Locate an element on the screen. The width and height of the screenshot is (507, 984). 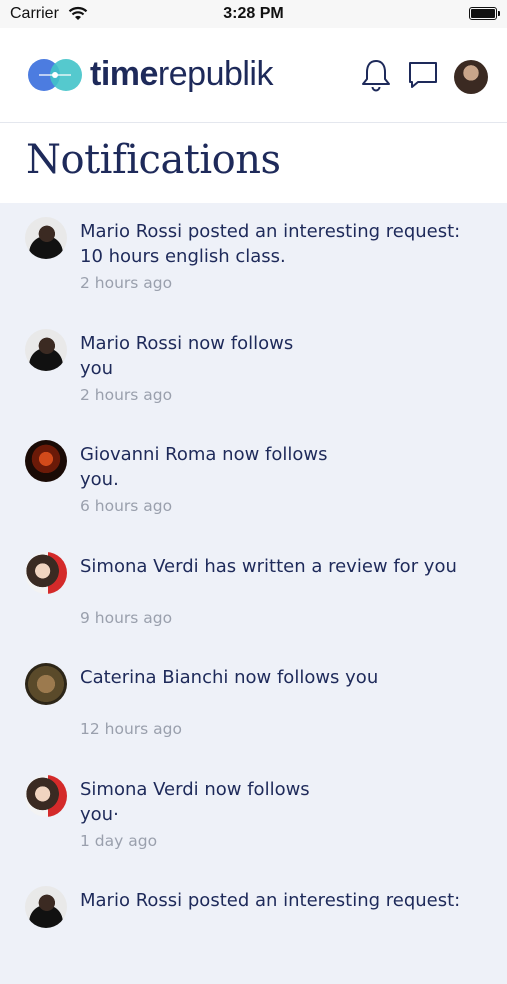
notification-time: 1 day ago is located at coordinates (119, 840).